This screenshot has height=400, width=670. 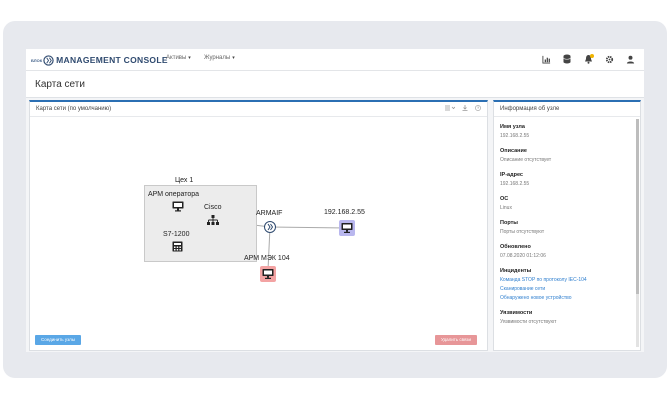 I want to click on field-ip-value: 192.168.2.55, so click(x=515, y=184).